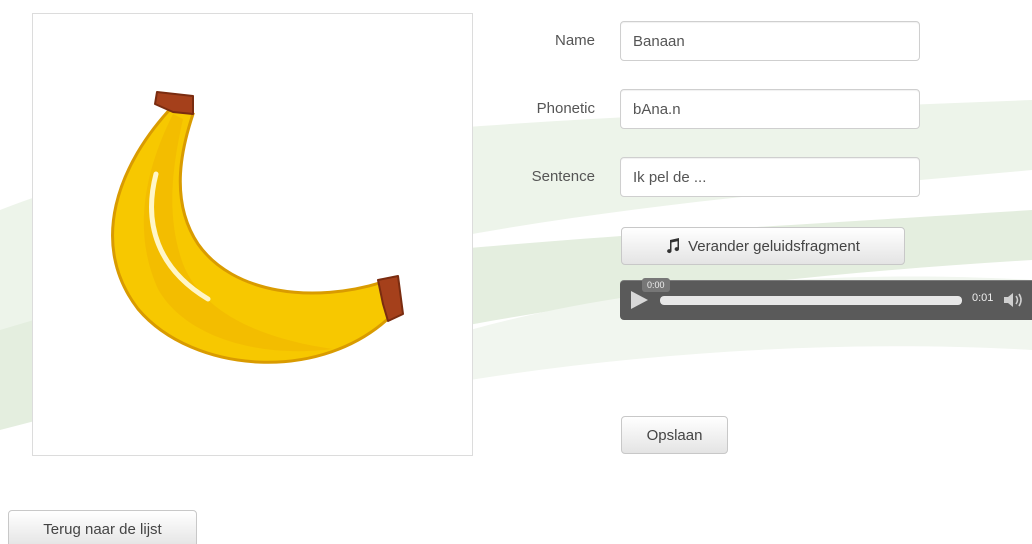 The height and width of the screenshot is (544, 1032). Describe the element at coordinates (1013, 300) in the screenshot. I see `volume-icon` at that location.